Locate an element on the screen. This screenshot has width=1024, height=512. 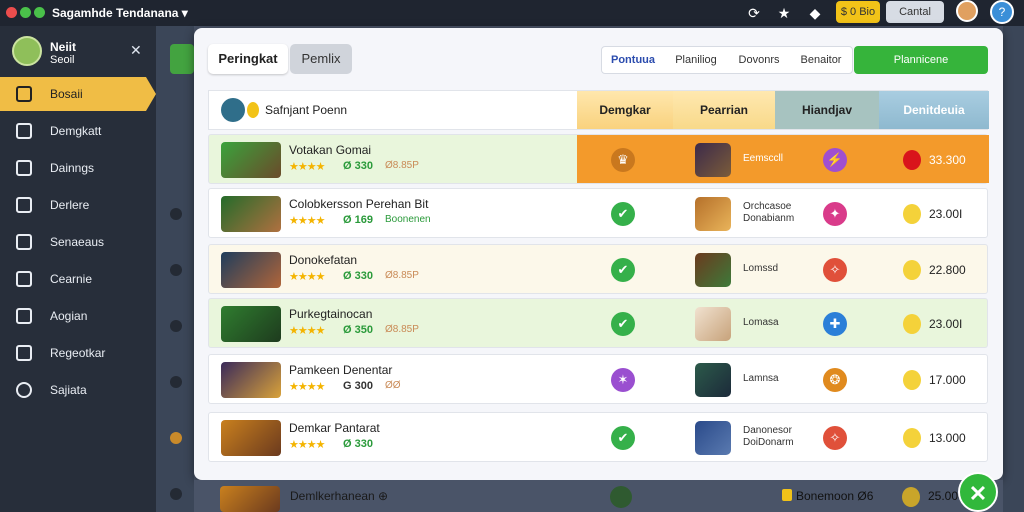
star-icon: ★ is located at coordinates (784, 13).